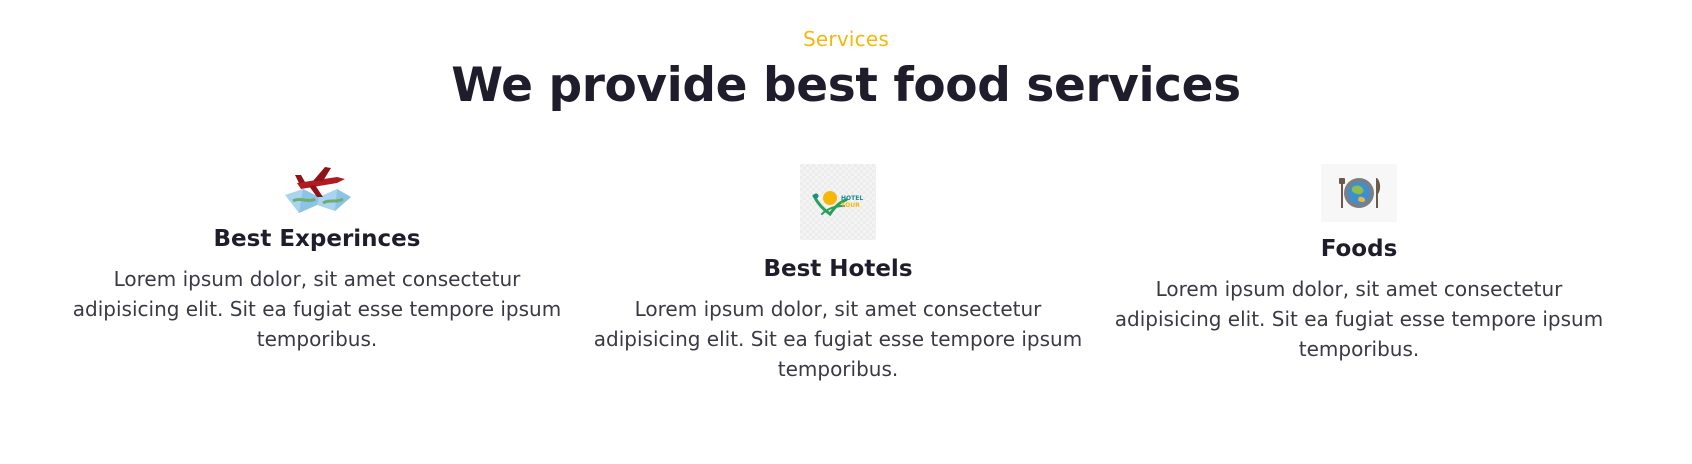  I want to click on globe-plate-icon, so click(1359, 193).